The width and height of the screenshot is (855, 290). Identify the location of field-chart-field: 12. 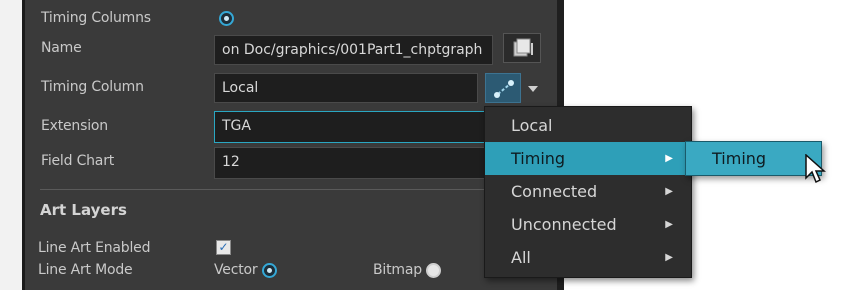
(351, 163).